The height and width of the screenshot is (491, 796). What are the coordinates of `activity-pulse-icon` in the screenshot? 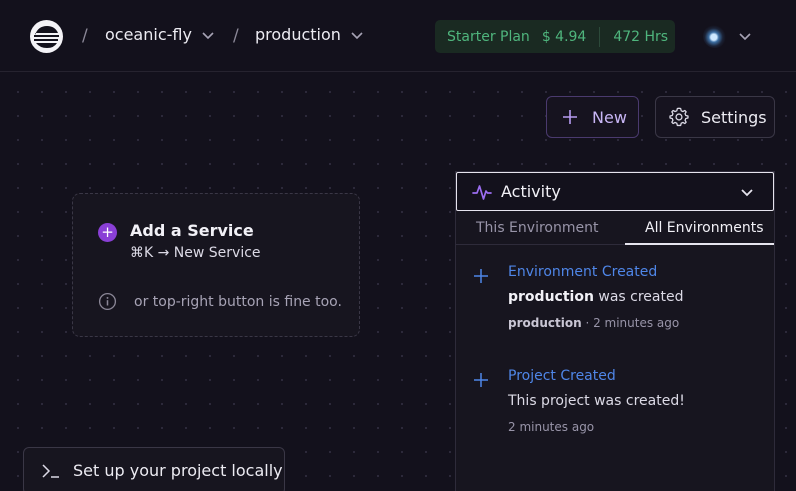 It's located at (482, 192).